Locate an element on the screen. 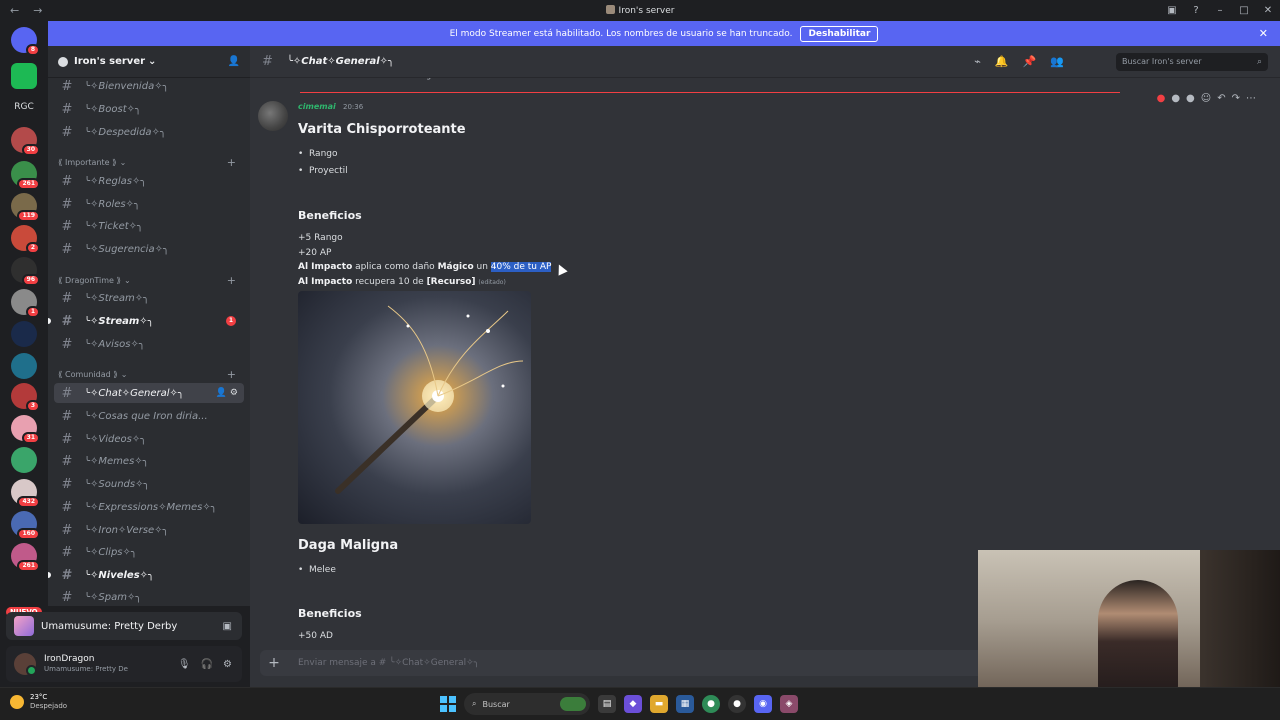 This screenshot has width=1280, height=720. obs-icon: ● is located at coordinates (737, 704).